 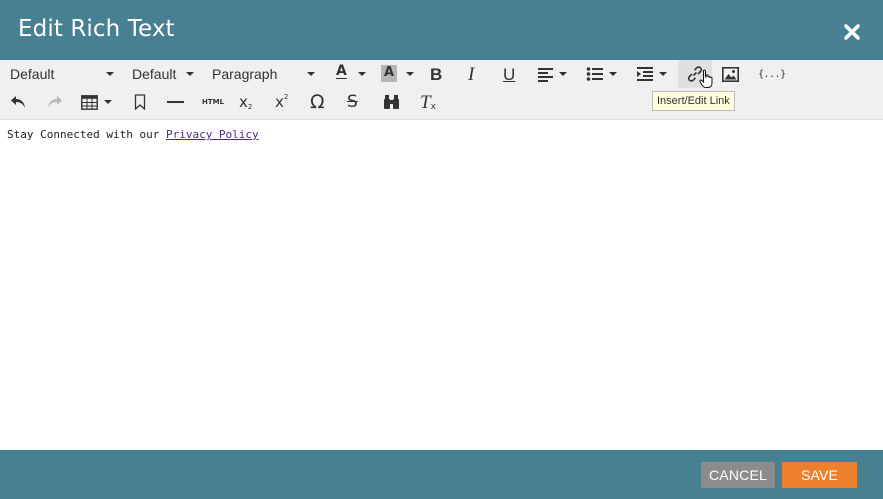 I want to click on bullet-list-button, so click(x=603, y=74).